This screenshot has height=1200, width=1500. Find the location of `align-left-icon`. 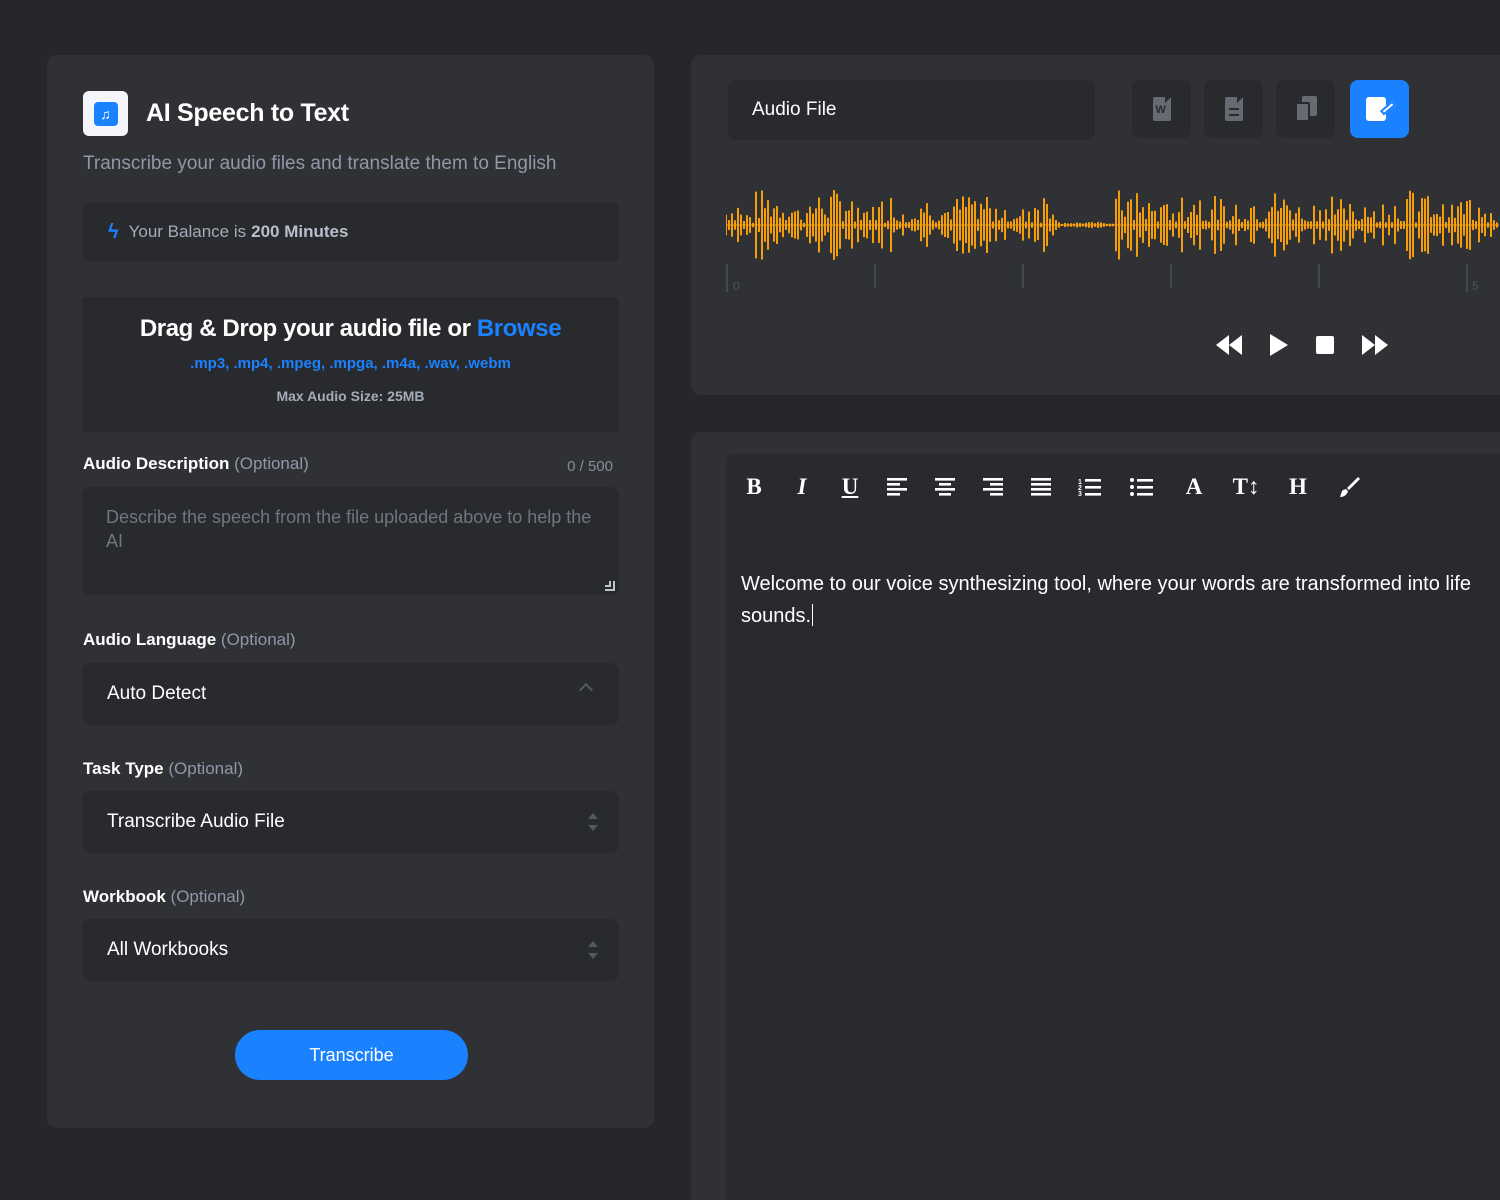

align-left-icon is located at coordinates (898, 487).